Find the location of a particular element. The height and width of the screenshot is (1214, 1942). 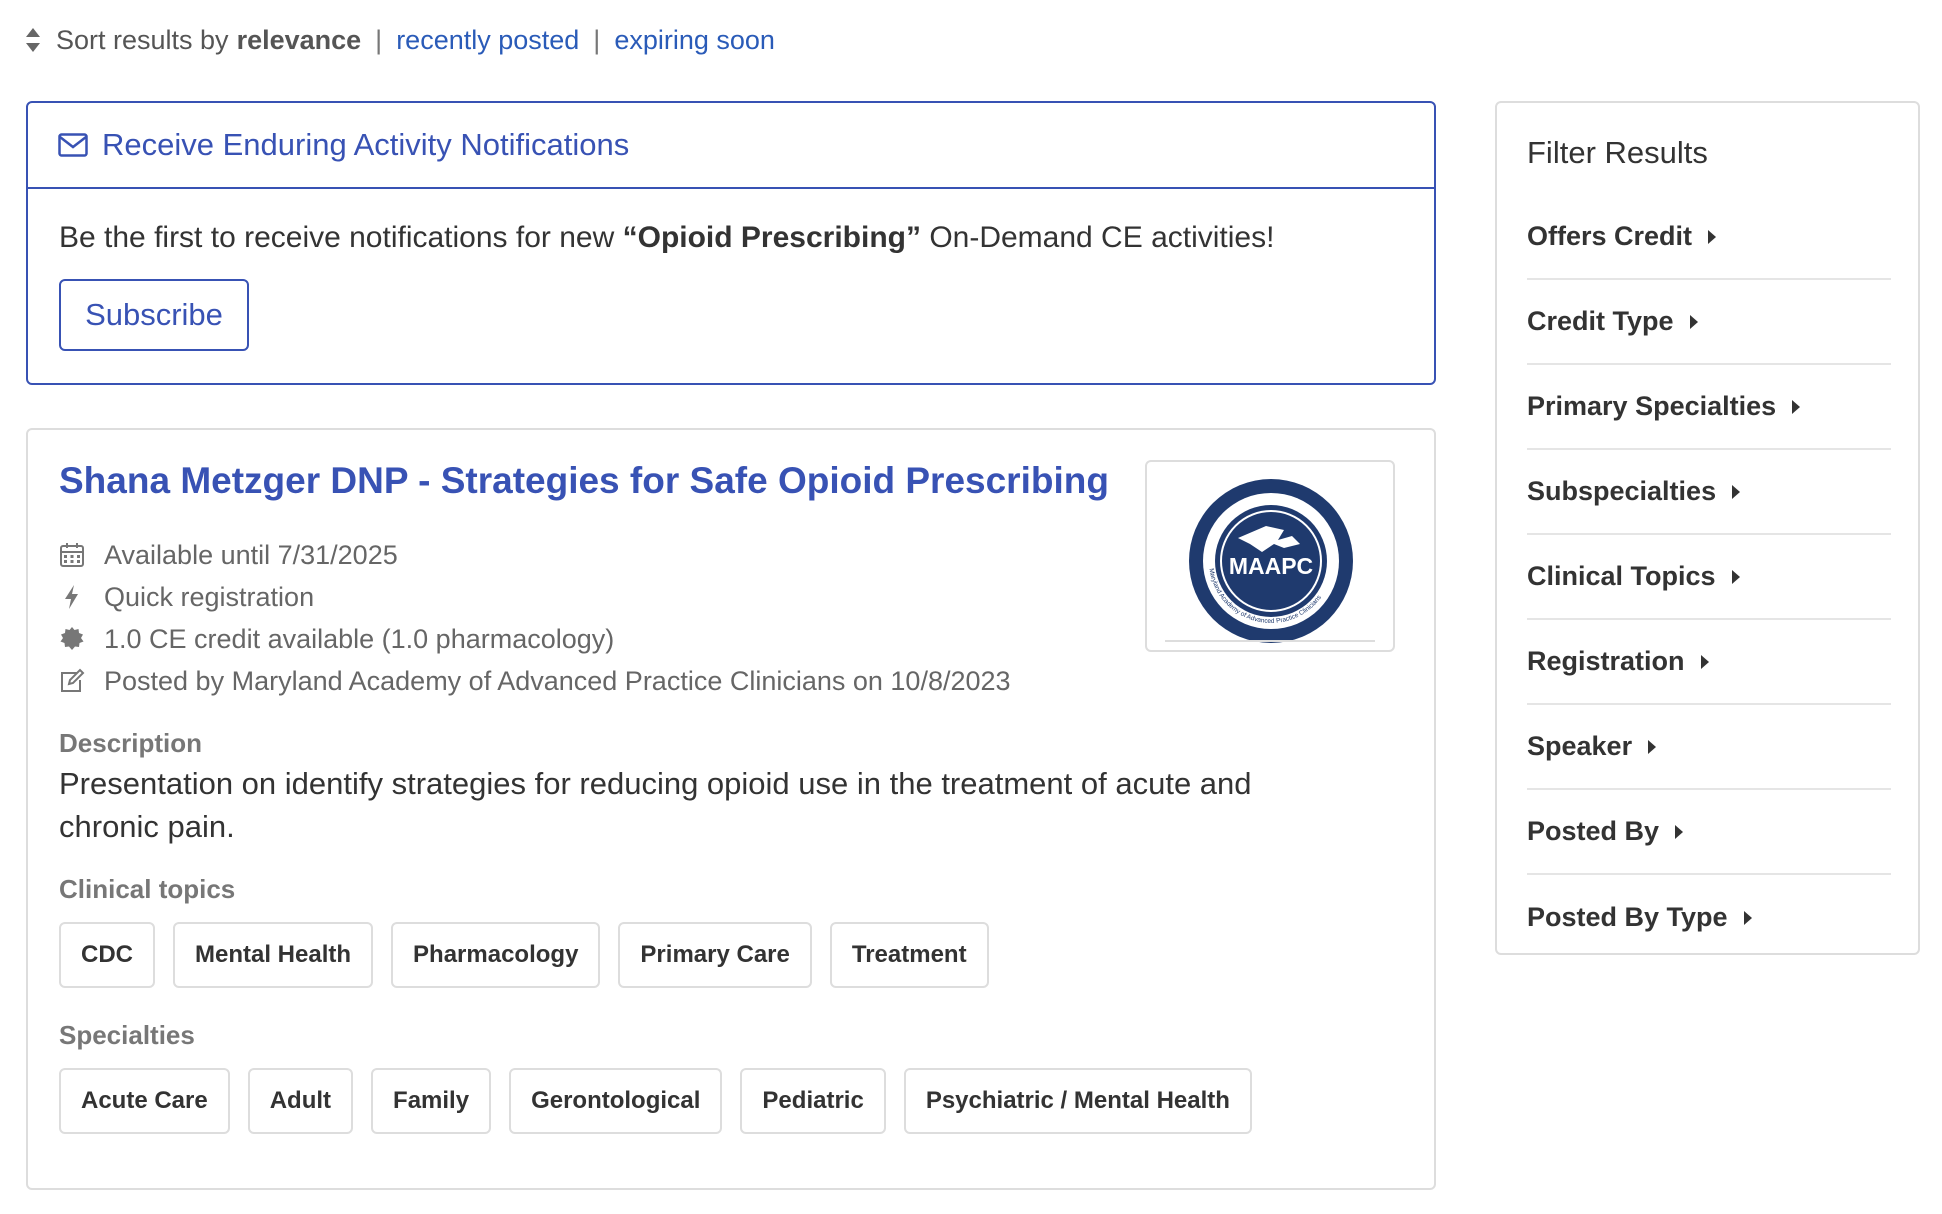

sort-icon is located at coordinates (33, 40).